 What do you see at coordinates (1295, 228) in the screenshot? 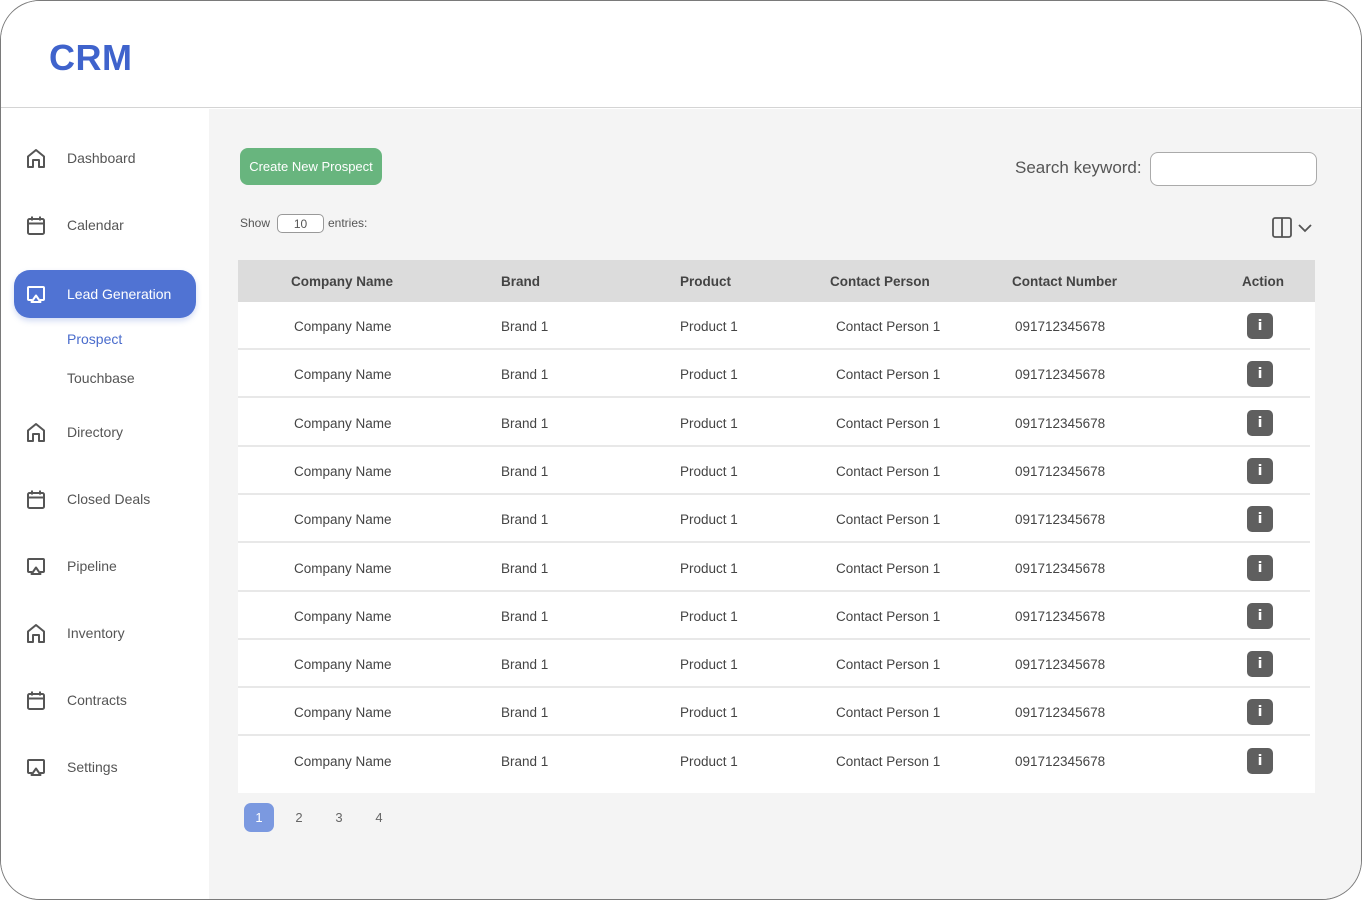
I see `column-visibility-toggle` at bounding box center [1295, 228].